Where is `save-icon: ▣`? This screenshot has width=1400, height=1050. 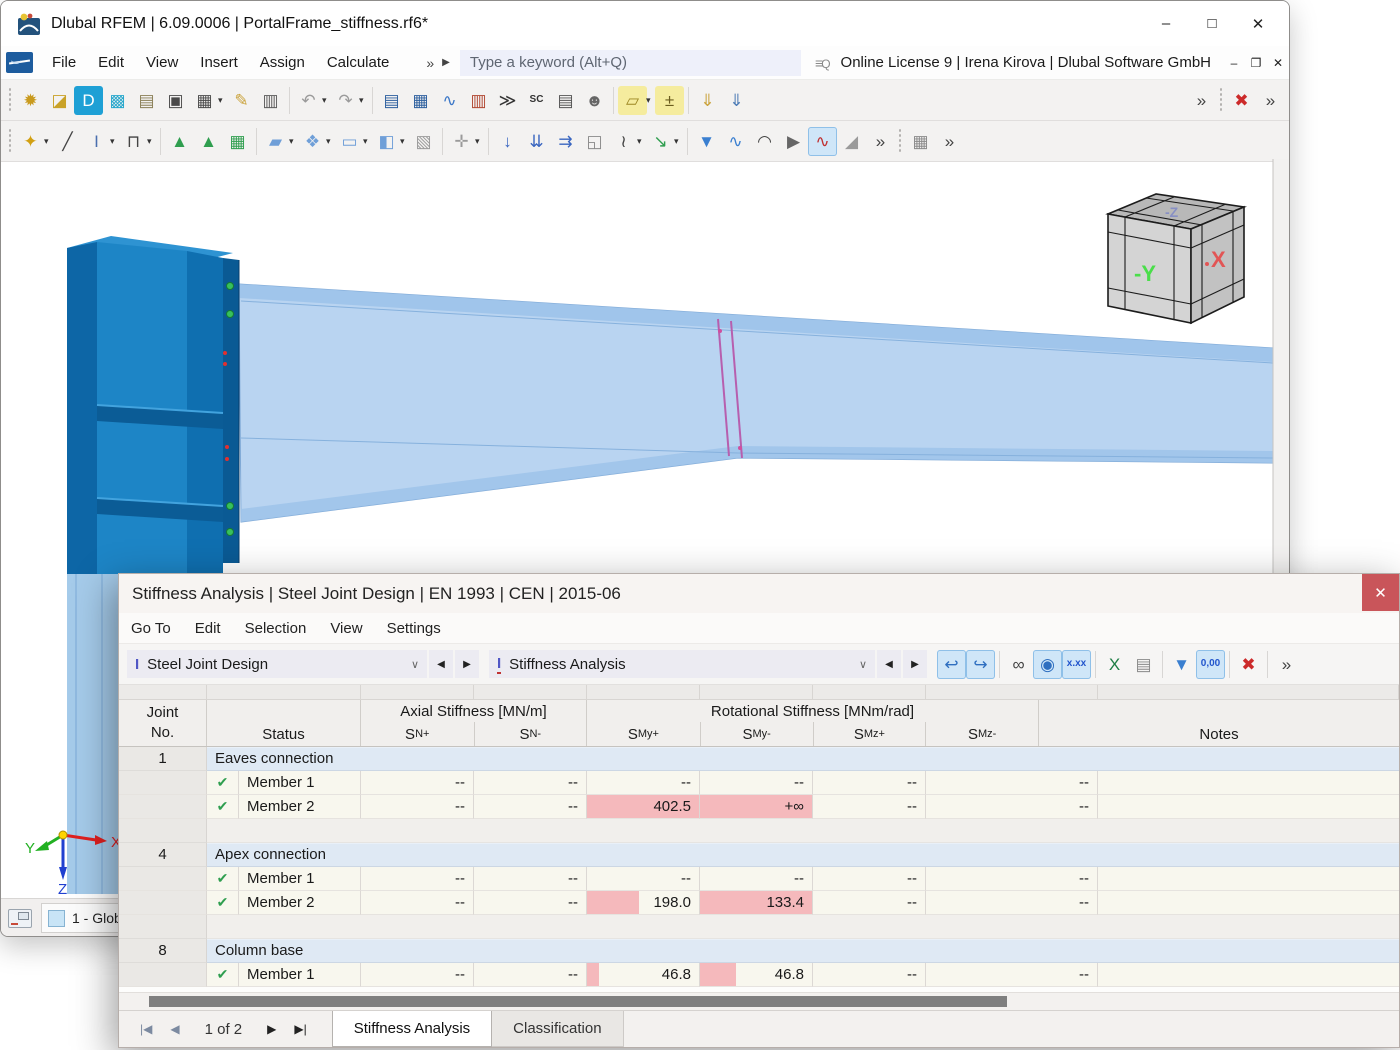
save-icon: ▣ is located at coordinates (175, 100).